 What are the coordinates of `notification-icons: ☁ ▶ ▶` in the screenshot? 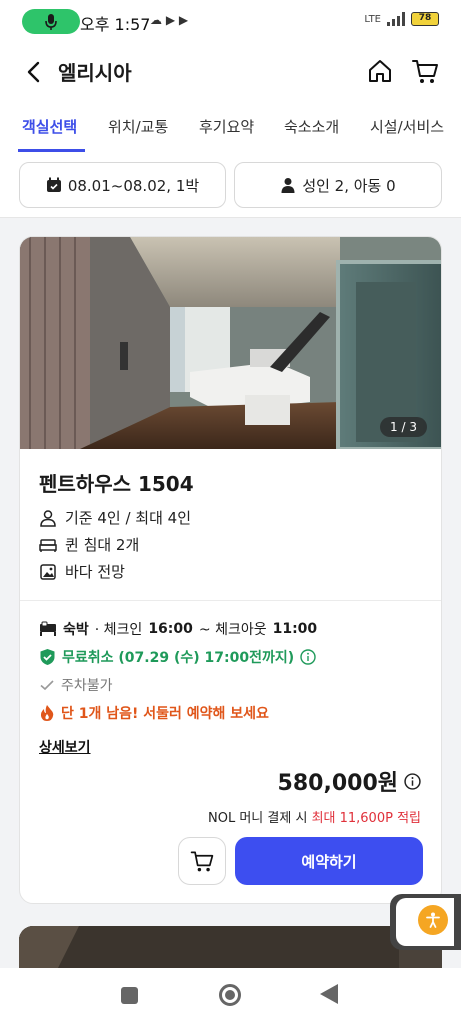 It's located at (169, 20).